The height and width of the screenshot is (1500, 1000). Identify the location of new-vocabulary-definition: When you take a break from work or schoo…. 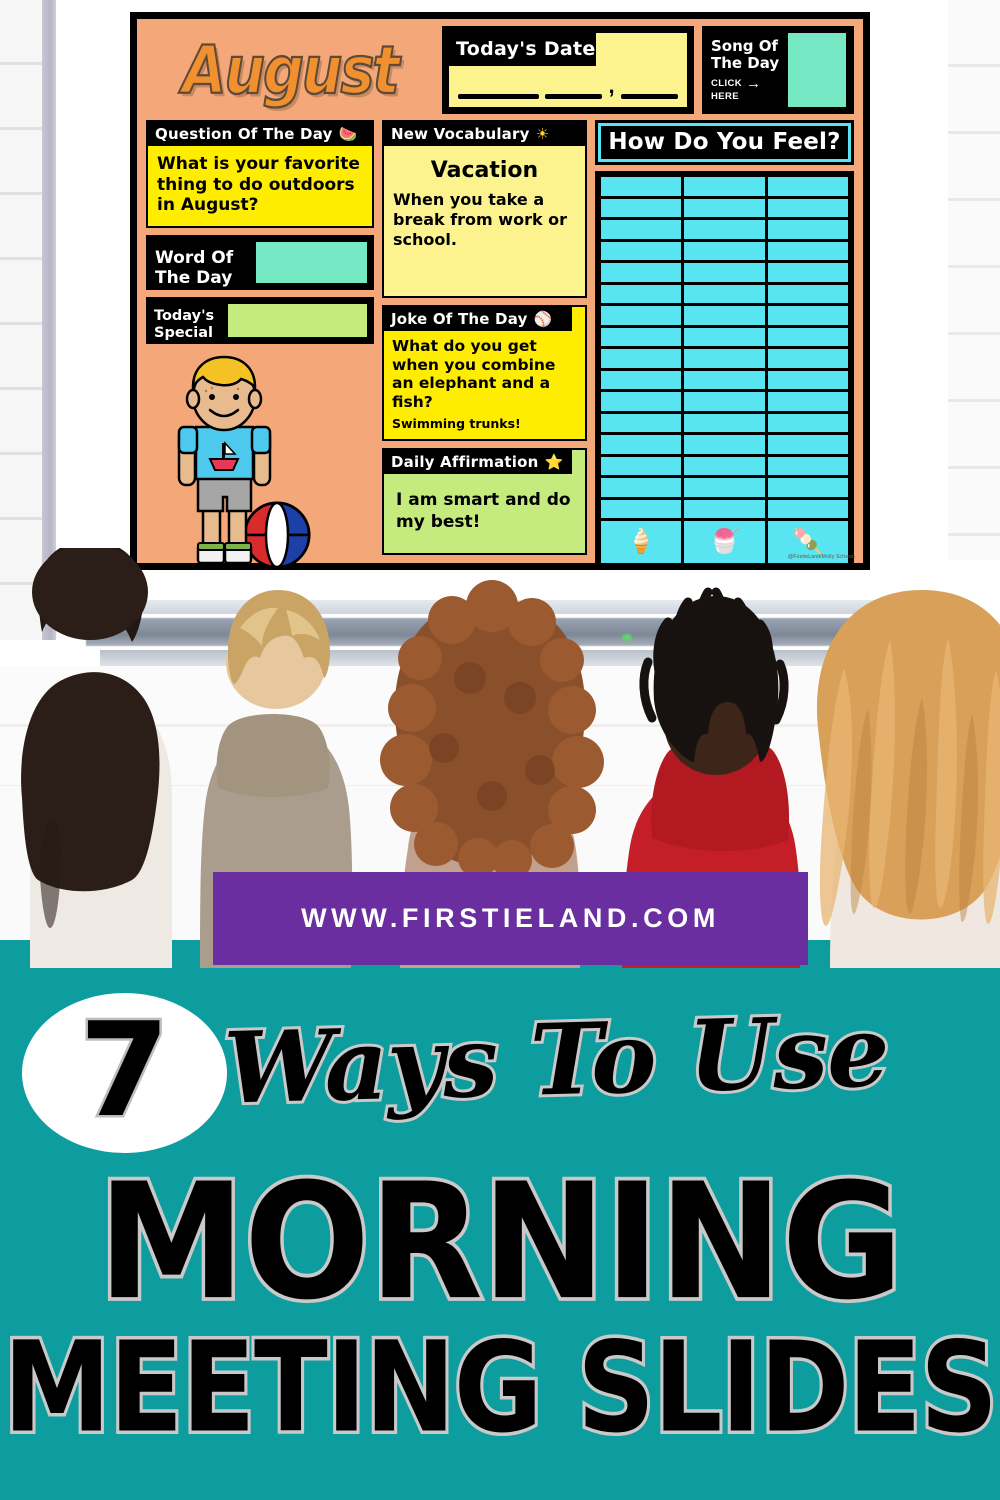
(480, 219).